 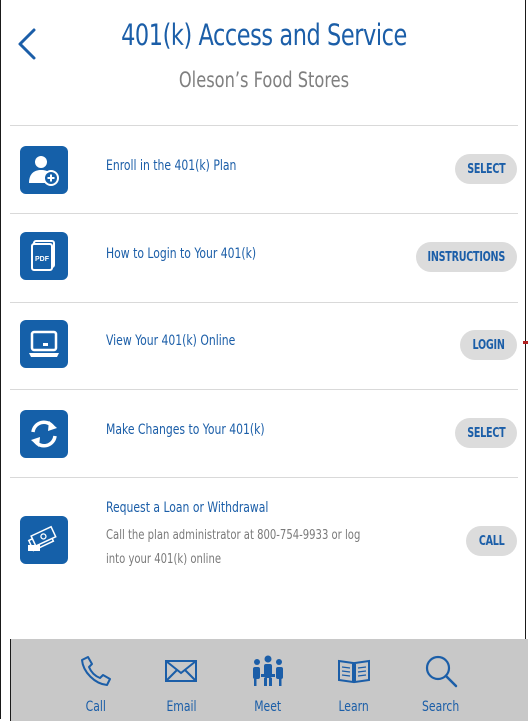 I want to click on list-item-view-online: View Your 401(k) Online LOGIN, so click(x=264, y=346).